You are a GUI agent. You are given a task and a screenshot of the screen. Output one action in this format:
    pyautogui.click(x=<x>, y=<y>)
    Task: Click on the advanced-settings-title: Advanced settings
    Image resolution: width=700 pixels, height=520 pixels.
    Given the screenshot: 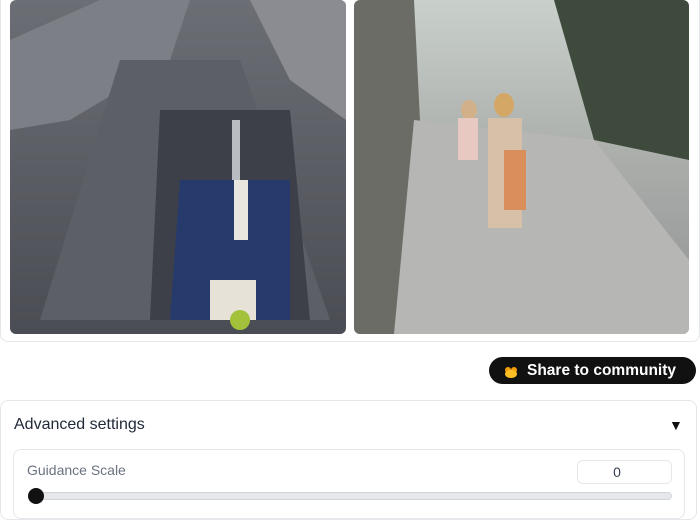 What is the action you would take?
    pyautogui.click(x=79, y=424)
    